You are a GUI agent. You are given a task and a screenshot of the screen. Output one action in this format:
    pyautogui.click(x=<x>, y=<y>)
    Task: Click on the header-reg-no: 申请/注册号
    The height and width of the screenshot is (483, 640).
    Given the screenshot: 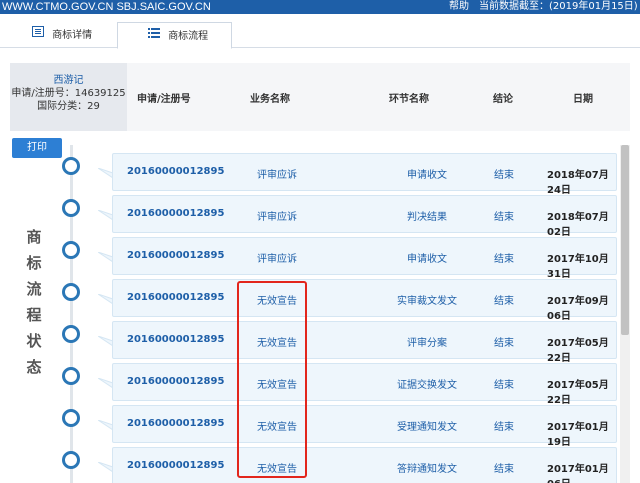 What is the action you would take?
    pyautogui.click(x=164, y=99)
    